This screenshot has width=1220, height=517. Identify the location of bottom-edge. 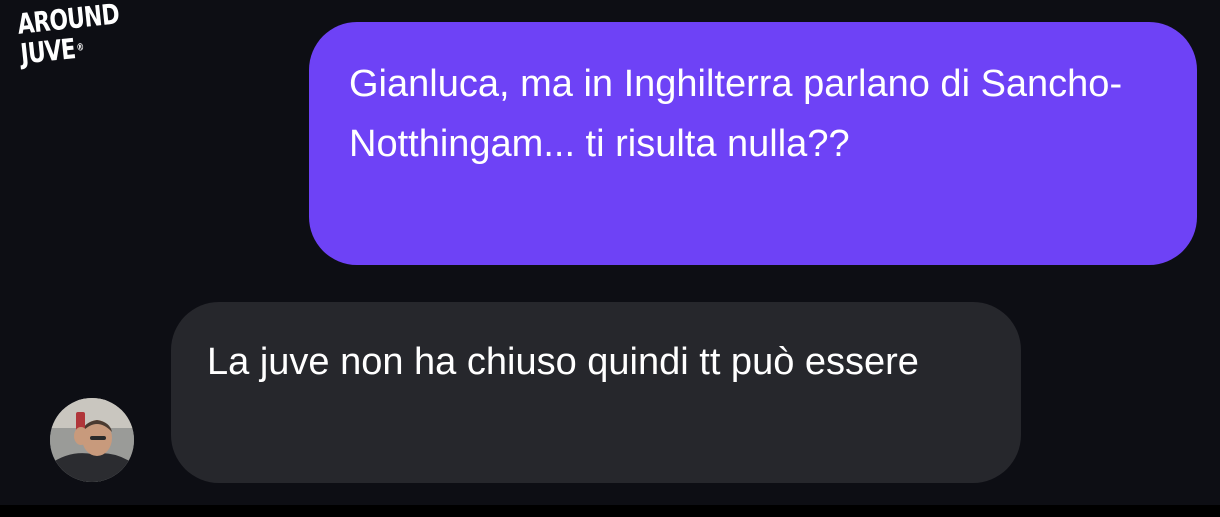
(610, 511).